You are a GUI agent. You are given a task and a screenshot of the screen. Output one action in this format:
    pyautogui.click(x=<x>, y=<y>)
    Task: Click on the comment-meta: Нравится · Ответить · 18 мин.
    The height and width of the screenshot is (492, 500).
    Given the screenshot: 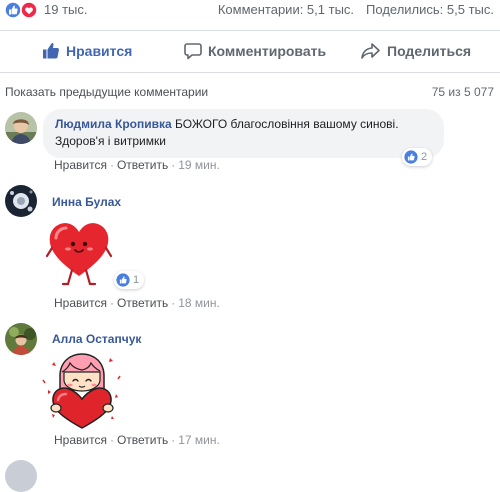 What is the action you would take?
    pyautogui.click(x=137, y=303)
    